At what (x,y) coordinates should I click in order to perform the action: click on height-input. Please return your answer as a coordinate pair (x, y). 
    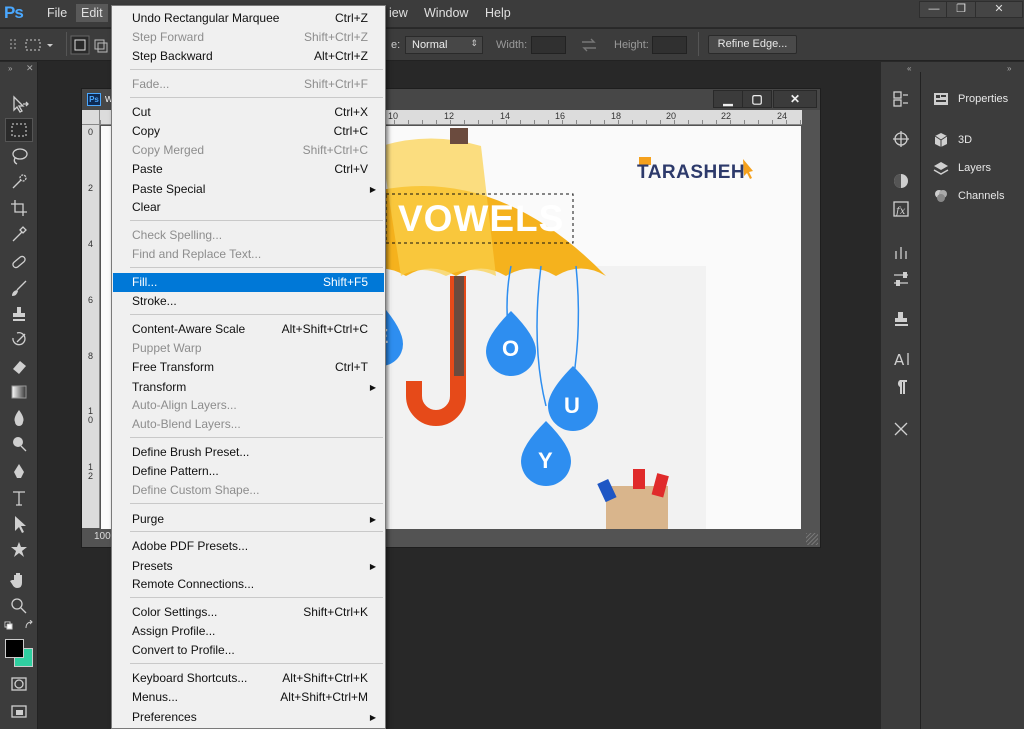
    Looking at the image, I should click on (669, 45).